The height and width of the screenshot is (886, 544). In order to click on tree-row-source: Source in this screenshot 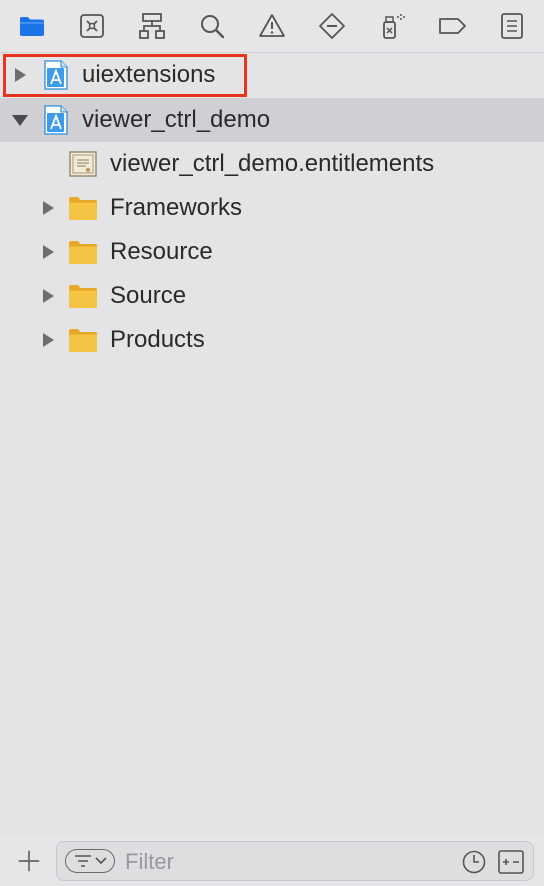, I will do `click(272, 296)`.